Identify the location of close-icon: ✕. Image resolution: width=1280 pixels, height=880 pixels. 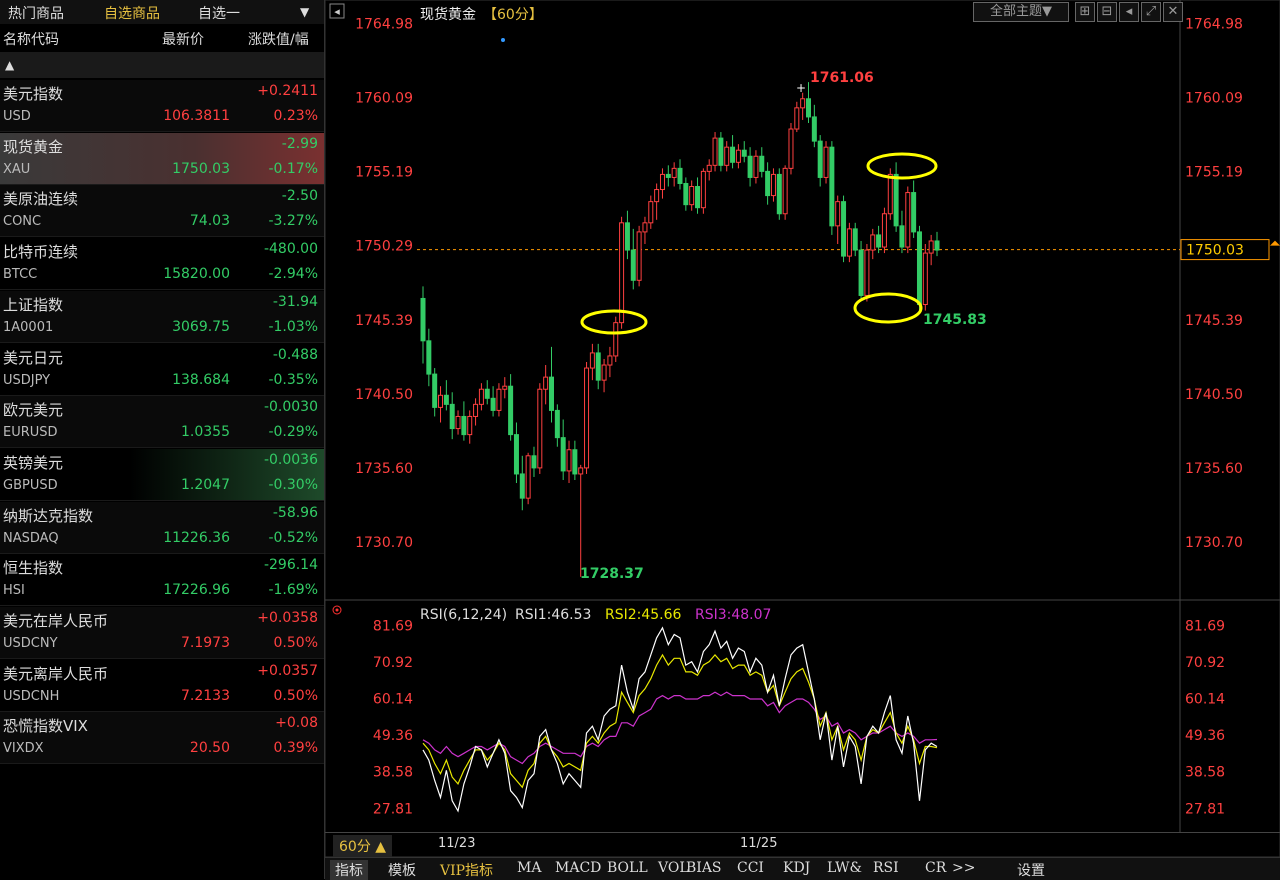
(1173, 12).